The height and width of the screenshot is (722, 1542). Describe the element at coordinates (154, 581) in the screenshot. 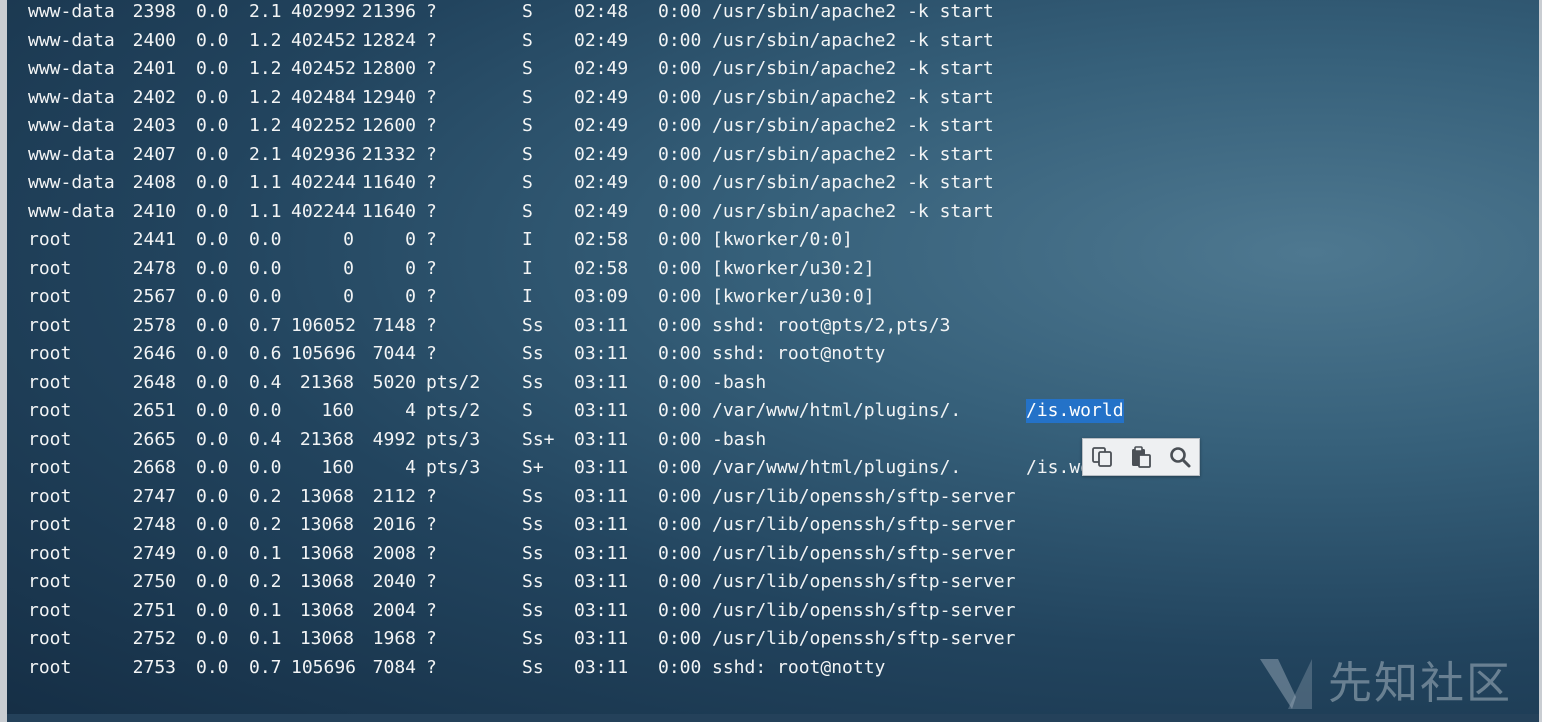

I see `pid-cell: 2750` at that location.